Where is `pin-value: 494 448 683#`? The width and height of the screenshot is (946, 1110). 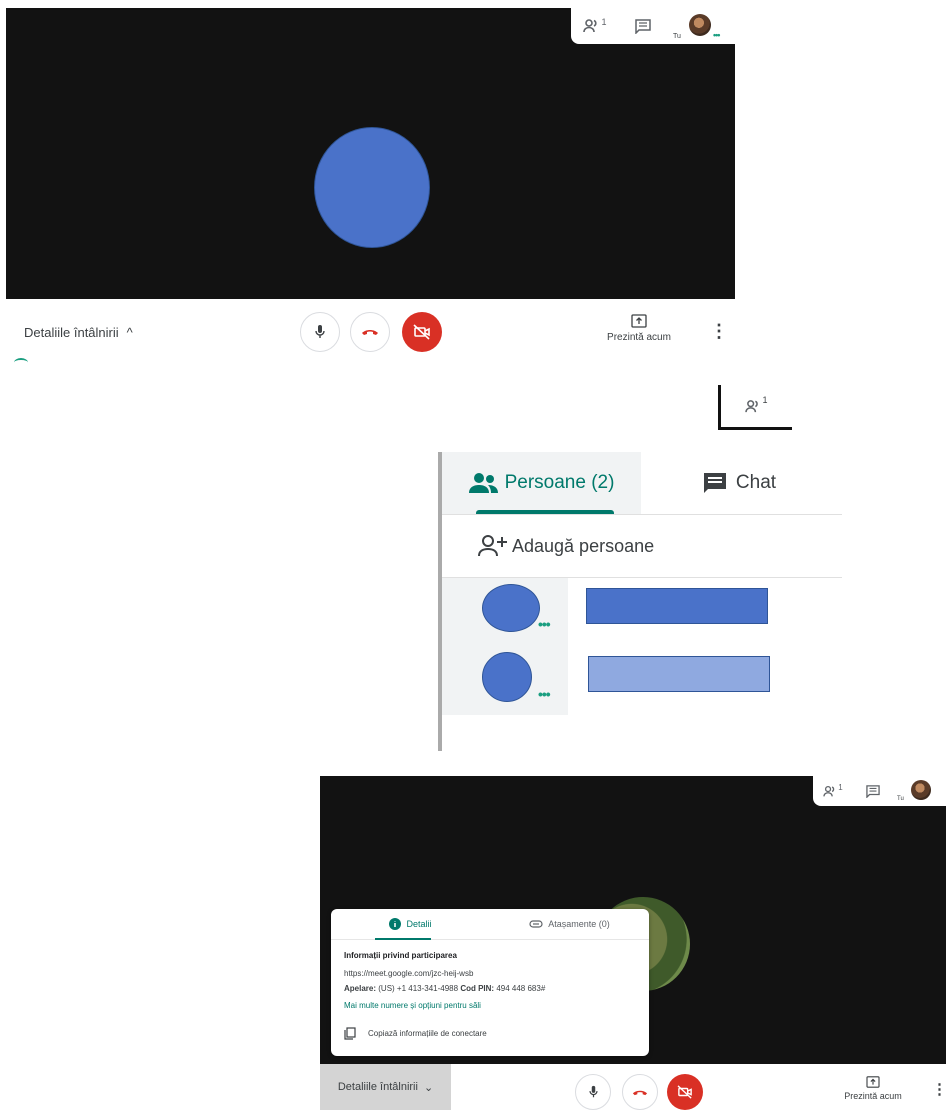 pin-value: 494 448 683# is located at coordinates (521, 988).